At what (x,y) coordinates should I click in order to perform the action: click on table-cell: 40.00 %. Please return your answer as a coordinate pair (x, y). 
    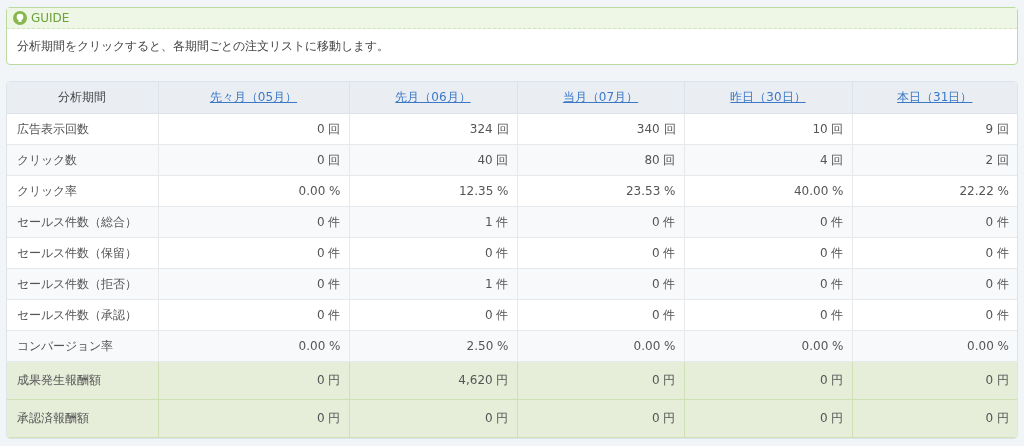
    Looking at the image, I should click on (768, 190).